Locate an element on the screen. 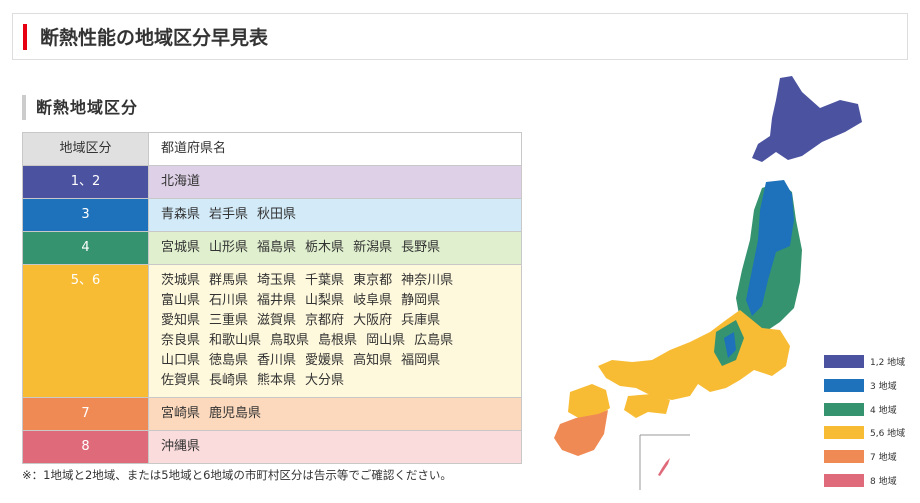 The height and width of the screenshot is (503, 920). table-header-row: 地域区分 都道府県名 is located at coordinates (272, 149).